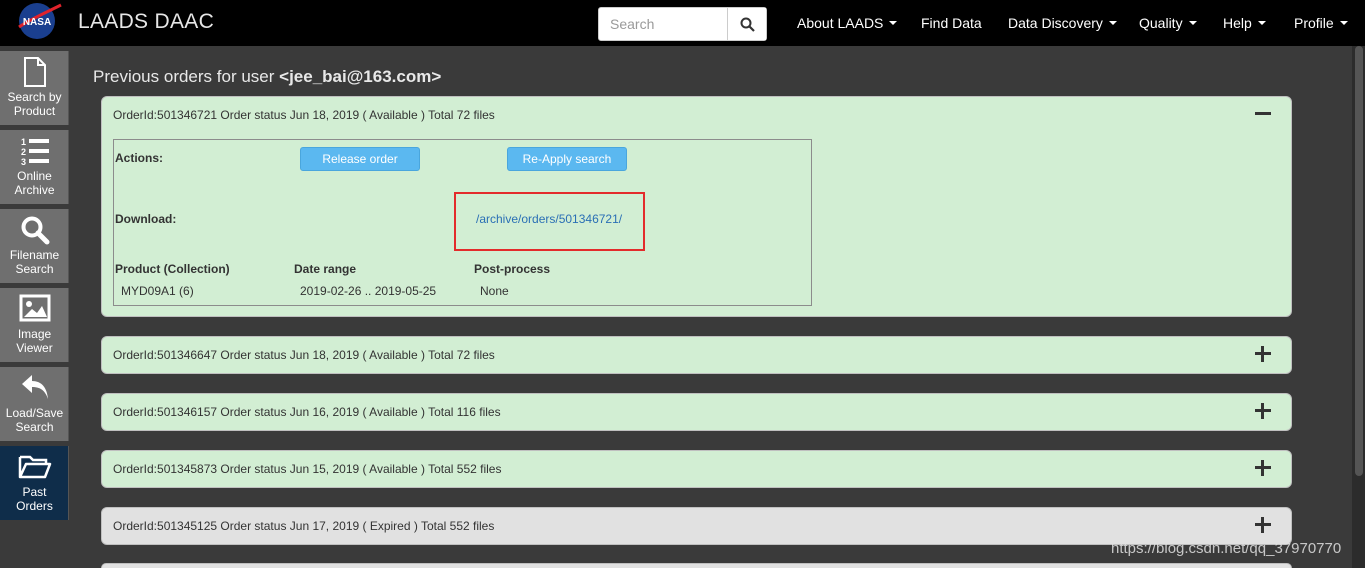  I want to click on actions-label: Actions:, so click(139, 158).